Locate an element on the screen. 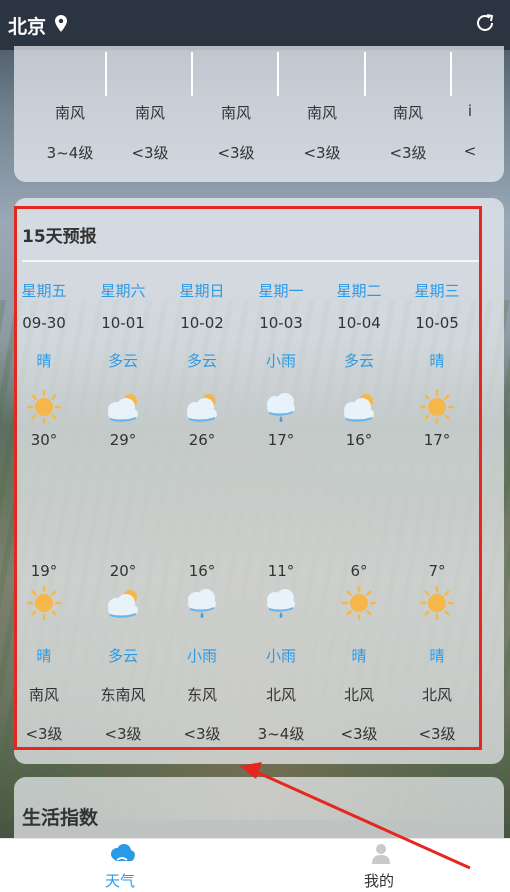 The image size is (510, 892). lifestyle-title: 生活指数 is located at coordinates (60, 818).